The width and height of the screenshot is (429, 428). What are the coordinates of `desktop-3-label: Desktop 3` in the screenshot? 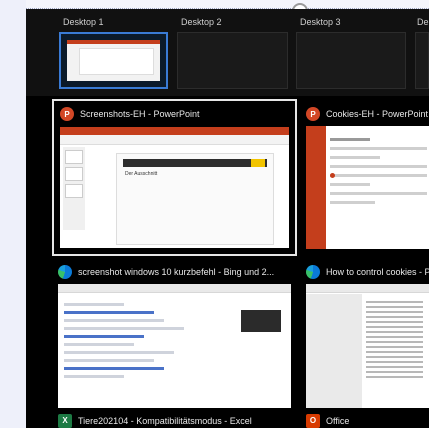 It's located at (320, 22).